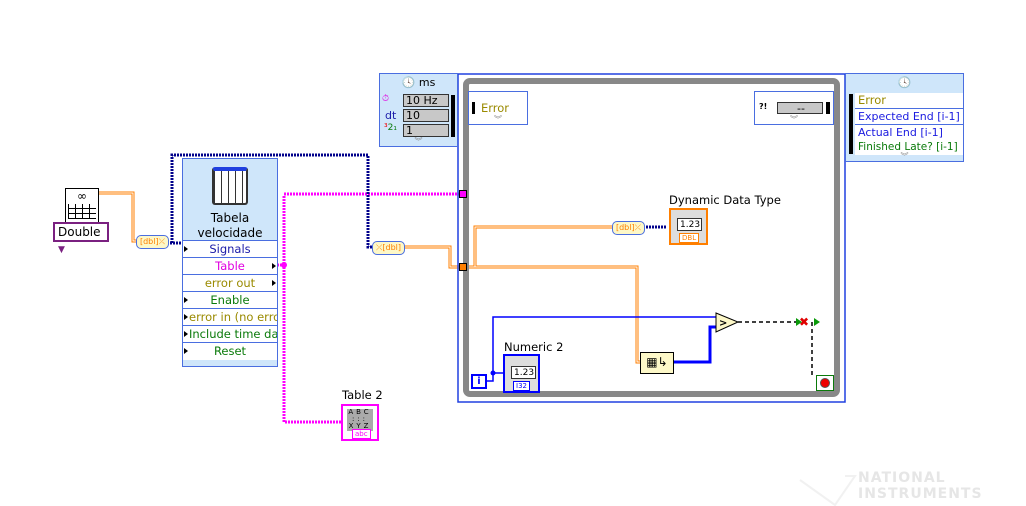 This screenshot has height=506, width=1026. I want to click on array-size-node: ▦↳, so click(657, 363).